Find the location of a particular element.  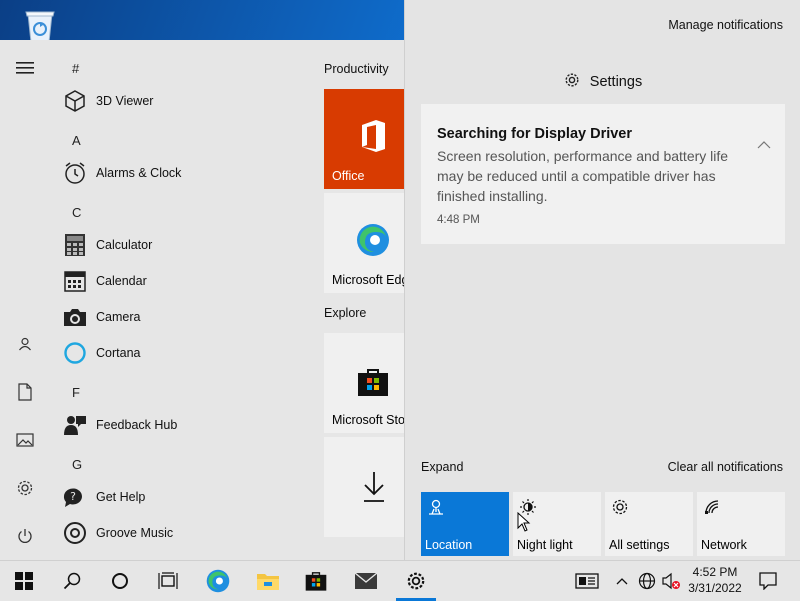

quick-action-all-settings: All settings is located at coordinates (649, 524).